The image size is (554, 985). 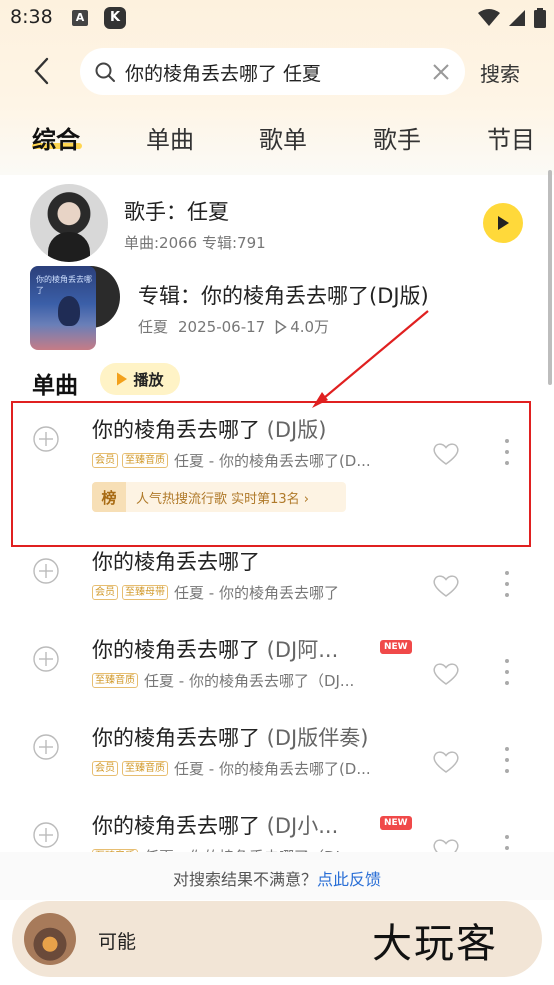 What do you see at coordinates (117, 942) in the screenshot?
I see `player-song-title: 可能` at bounding box center [117, 942].